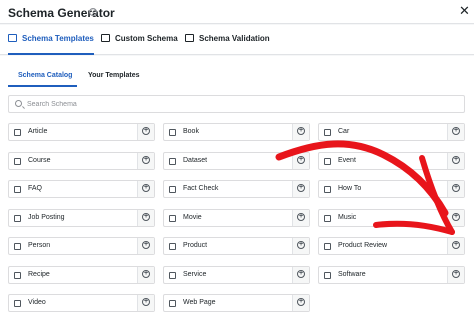 This screenshot has height=321, width=474. Describe the element at coordinates (81, 303) in the screenshot. I see `schema-card: Video +` at that location.